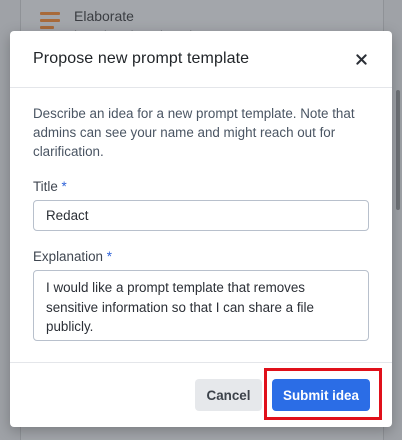  What do you see at coordinates (141, 58) in the screenshot?
I see `modal-title: Propose new prompt template` at bounding box center [141, 58].